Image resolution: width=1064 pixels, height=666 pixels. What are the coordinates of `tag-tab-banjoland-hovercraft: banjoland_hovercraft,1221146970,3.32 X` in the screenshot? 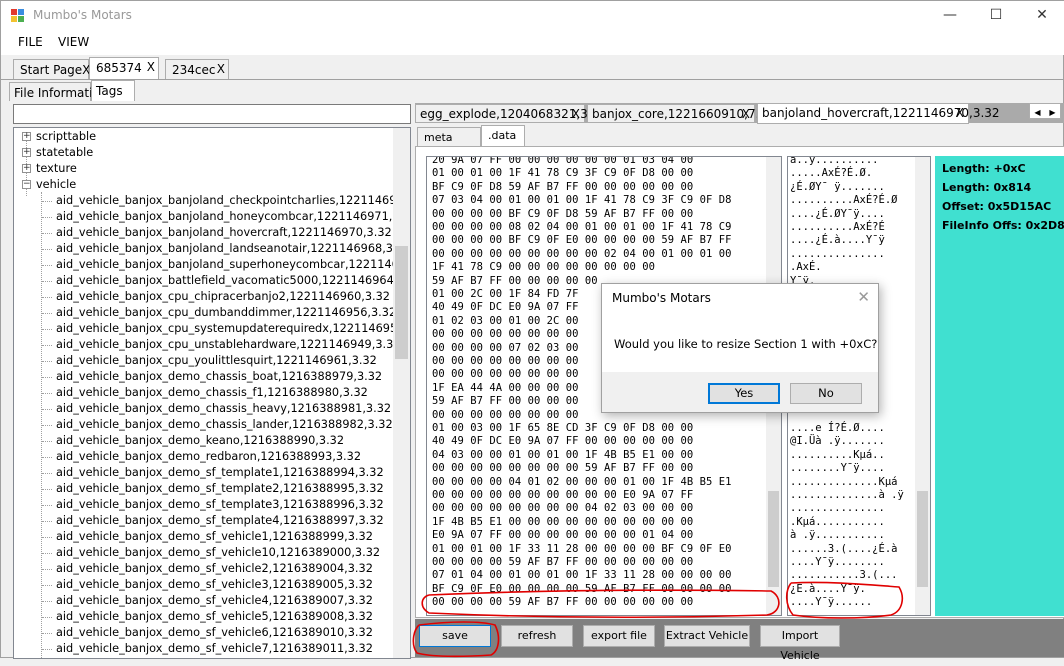 It's located at (878, 113).